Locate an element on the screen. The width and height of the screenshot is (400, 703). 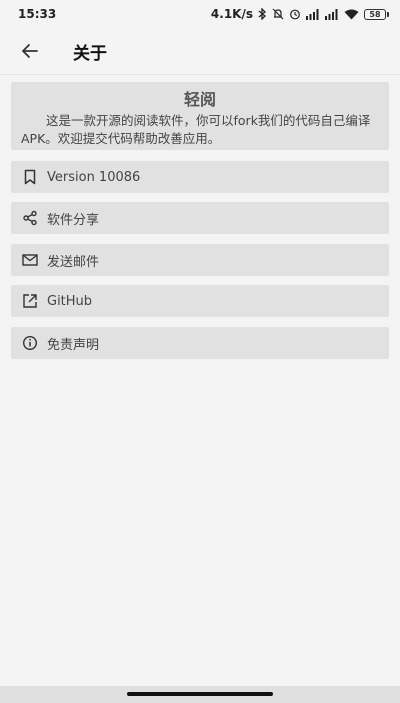
app-bar: 关于 is located at coordinates (200, 51).